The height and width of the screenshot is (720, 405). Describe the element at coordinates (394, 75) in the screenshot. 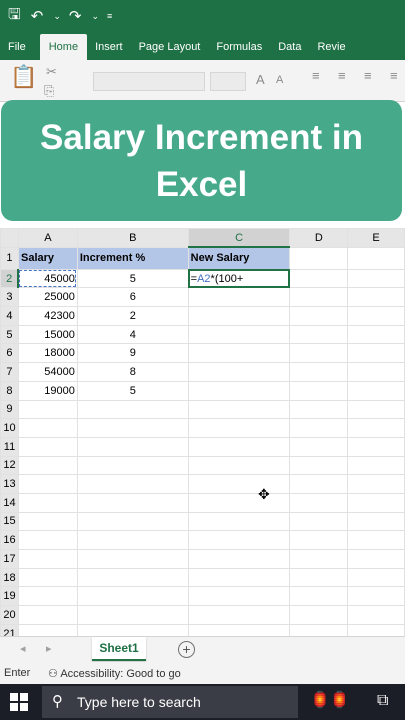

I see `wrap-text-icon: ≡` at that location.